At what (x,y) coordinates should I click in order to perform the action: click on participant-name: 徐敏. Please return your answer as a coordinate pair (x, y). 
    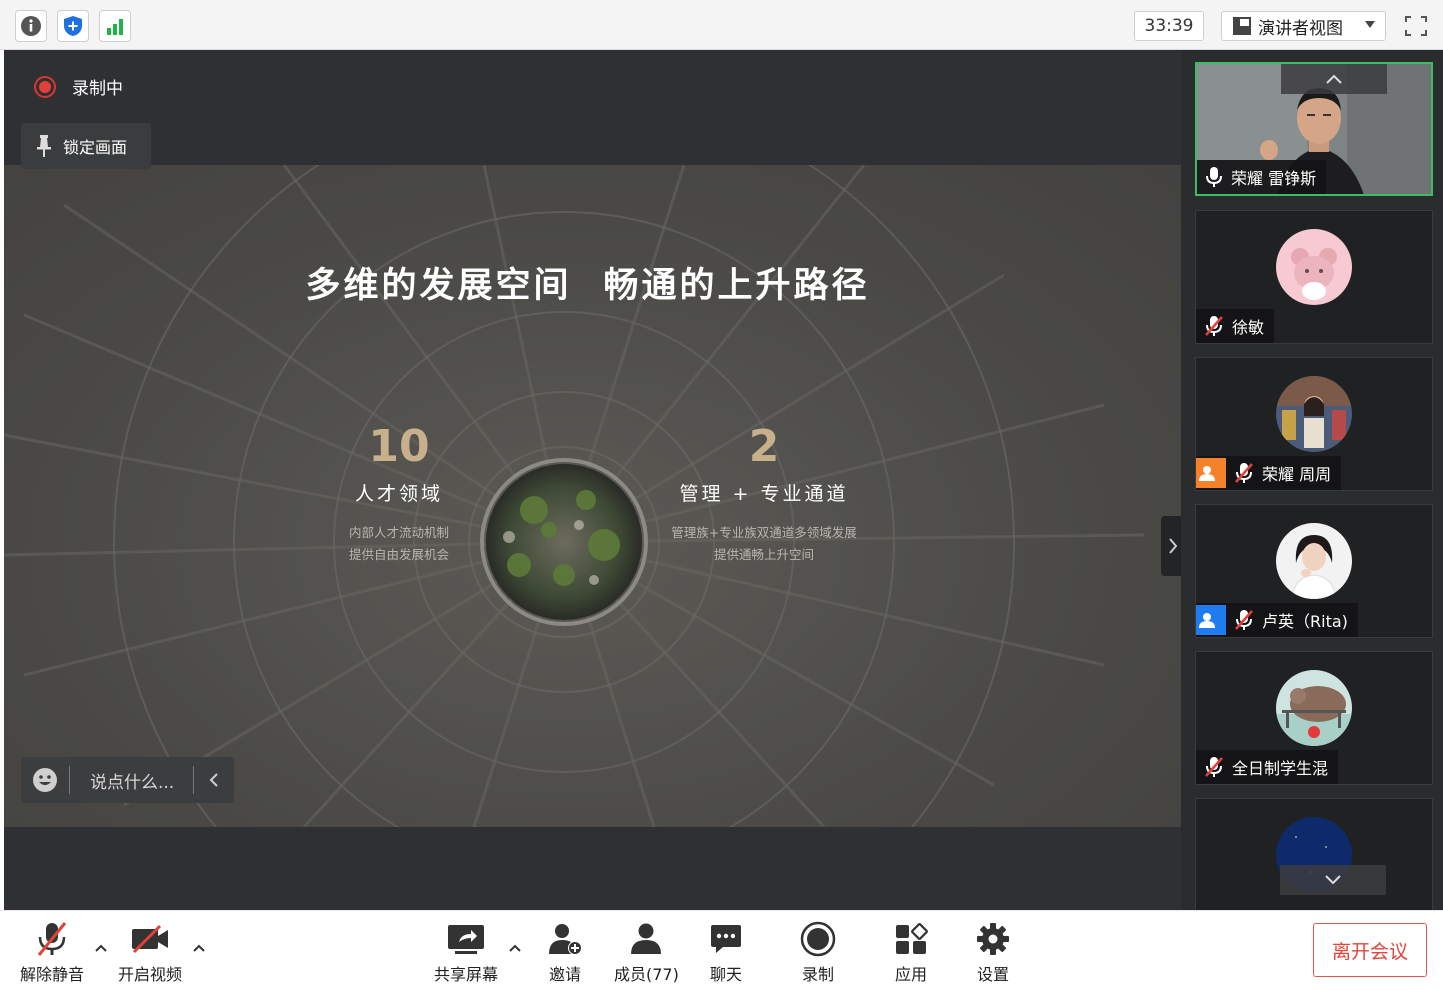
    Looking at the image, I should click on (1248, 327).